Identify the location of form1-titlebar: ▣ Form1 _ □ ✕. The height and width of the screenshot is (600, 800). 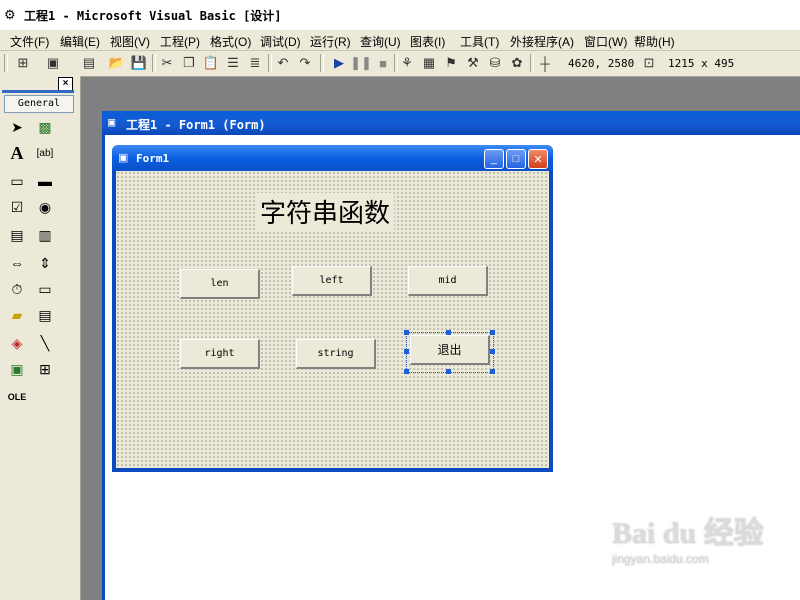
(332, 158).